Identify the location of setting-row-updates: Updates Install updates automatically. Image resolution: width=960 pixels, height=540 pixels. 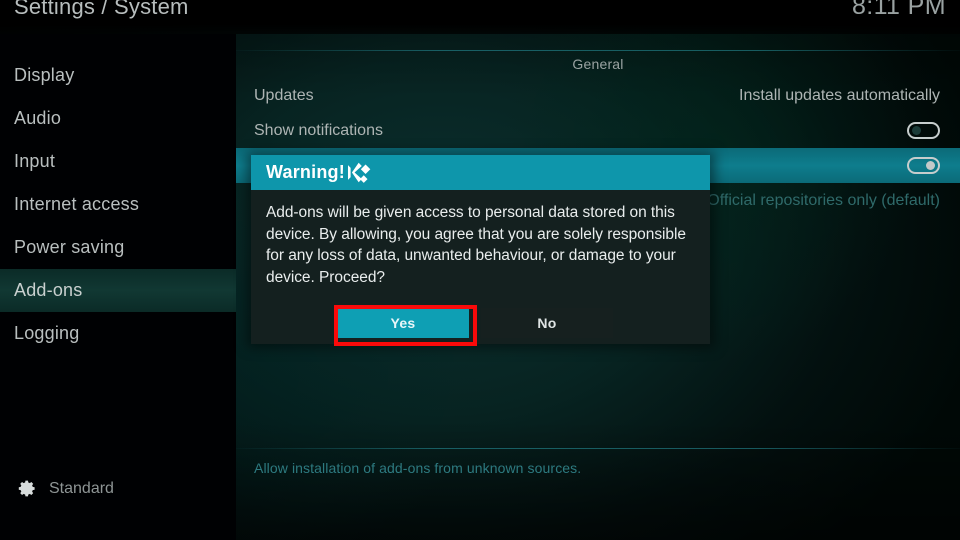
(598, 95).